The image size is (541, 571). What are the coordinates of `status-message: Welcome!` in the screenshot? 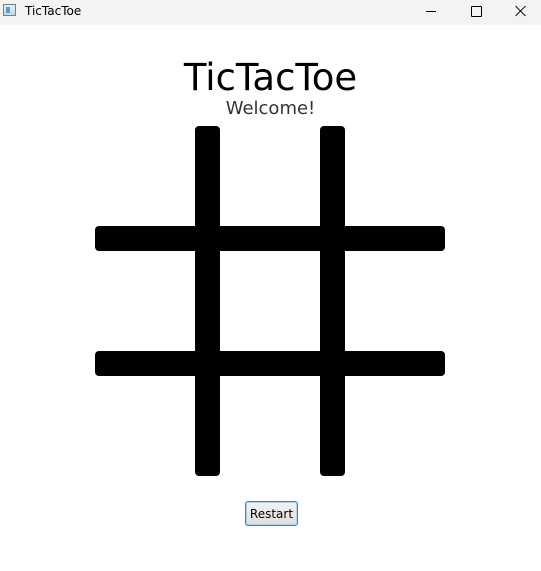 It's located at (270, 108).